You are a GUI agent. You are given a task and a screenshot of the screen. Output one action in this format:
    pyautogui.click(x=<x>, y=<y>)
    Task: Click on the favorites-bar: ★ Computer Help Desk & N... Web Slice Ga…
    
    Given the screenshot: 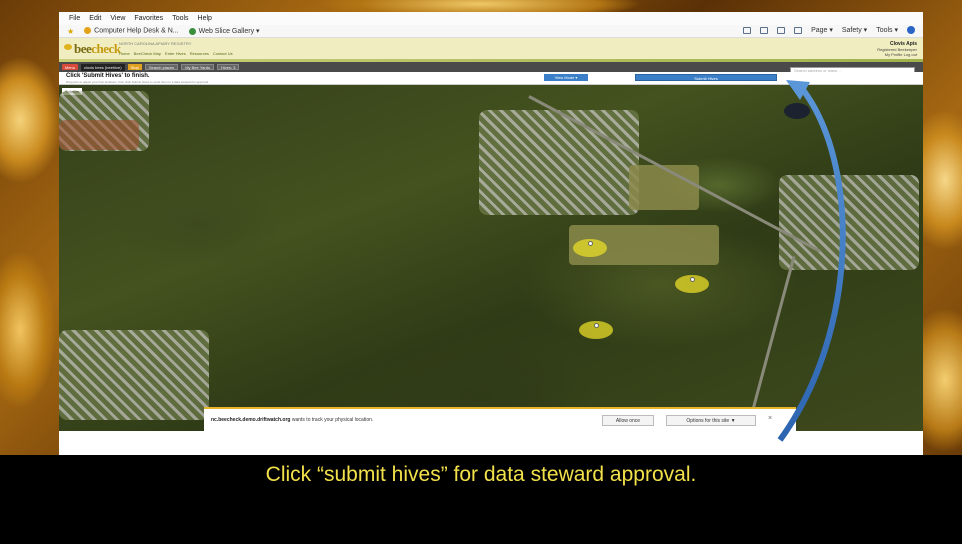 What is the action you would take?
    pyautogui.click(x=491, y=31)
    